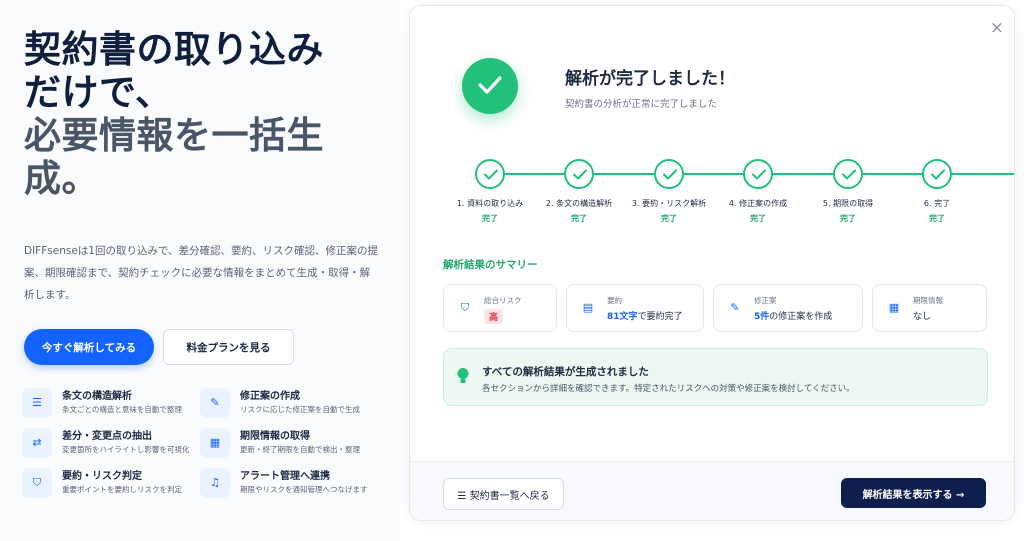 Image resolution: width=1024 pixels, height=541 pixels. Describe the element at coordinates (848, 191) in the screenshot. I see `step-item: 5. 期限の取得 完了` at that location.